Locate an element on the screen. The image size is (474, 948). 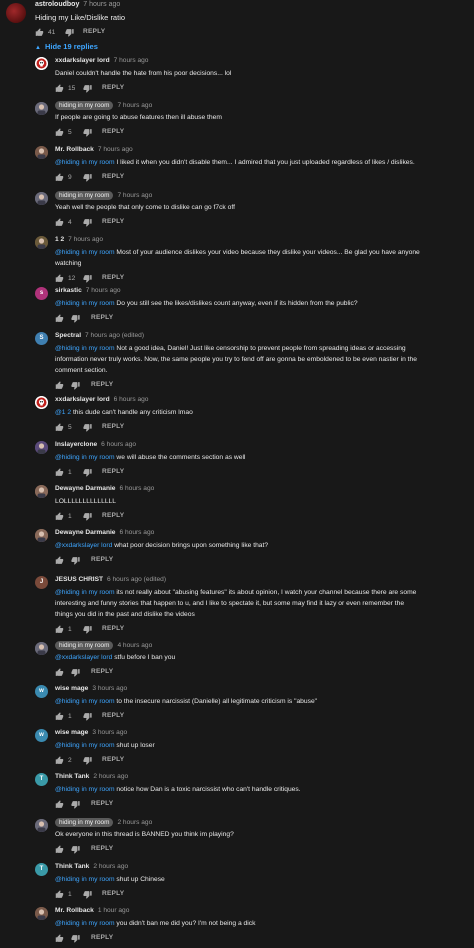
avatar: J is located at coordinates (41, 582).